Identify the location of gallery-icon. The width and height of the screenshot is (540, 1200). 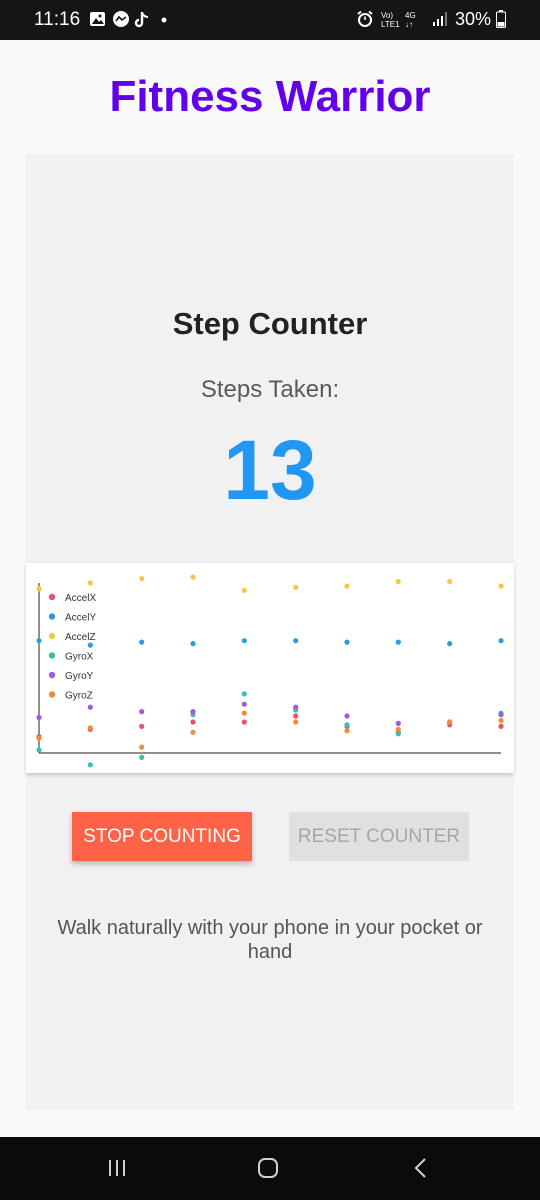
(97, 19).